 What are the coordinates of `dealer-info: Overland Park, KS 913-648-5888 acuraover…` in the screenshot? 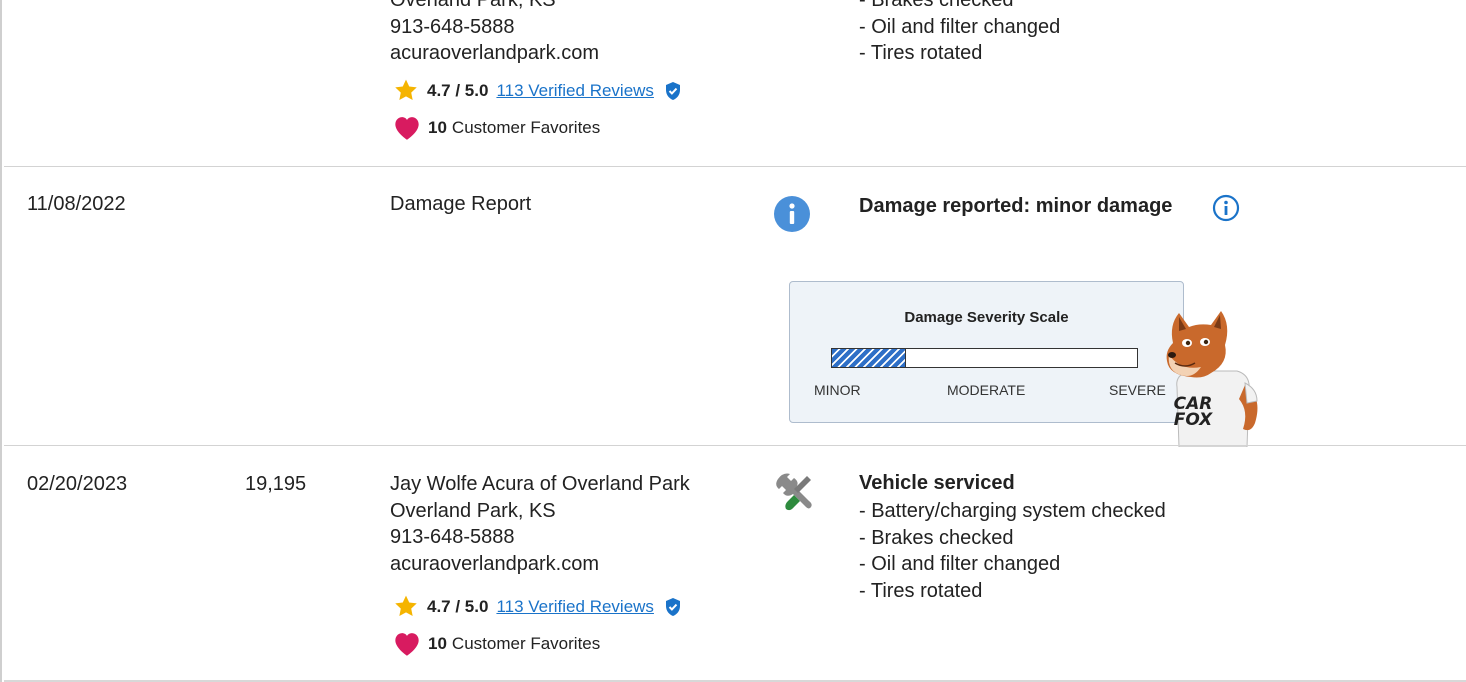 It's located at (494, 33).